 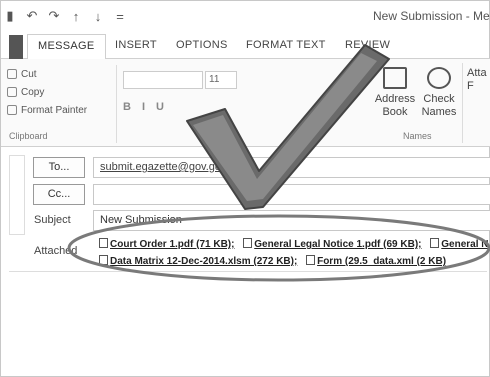 What do you see at coordinates (61, 92) in the screenshot?
I see `copy-button: Copy` at bounding box center [61, 92].